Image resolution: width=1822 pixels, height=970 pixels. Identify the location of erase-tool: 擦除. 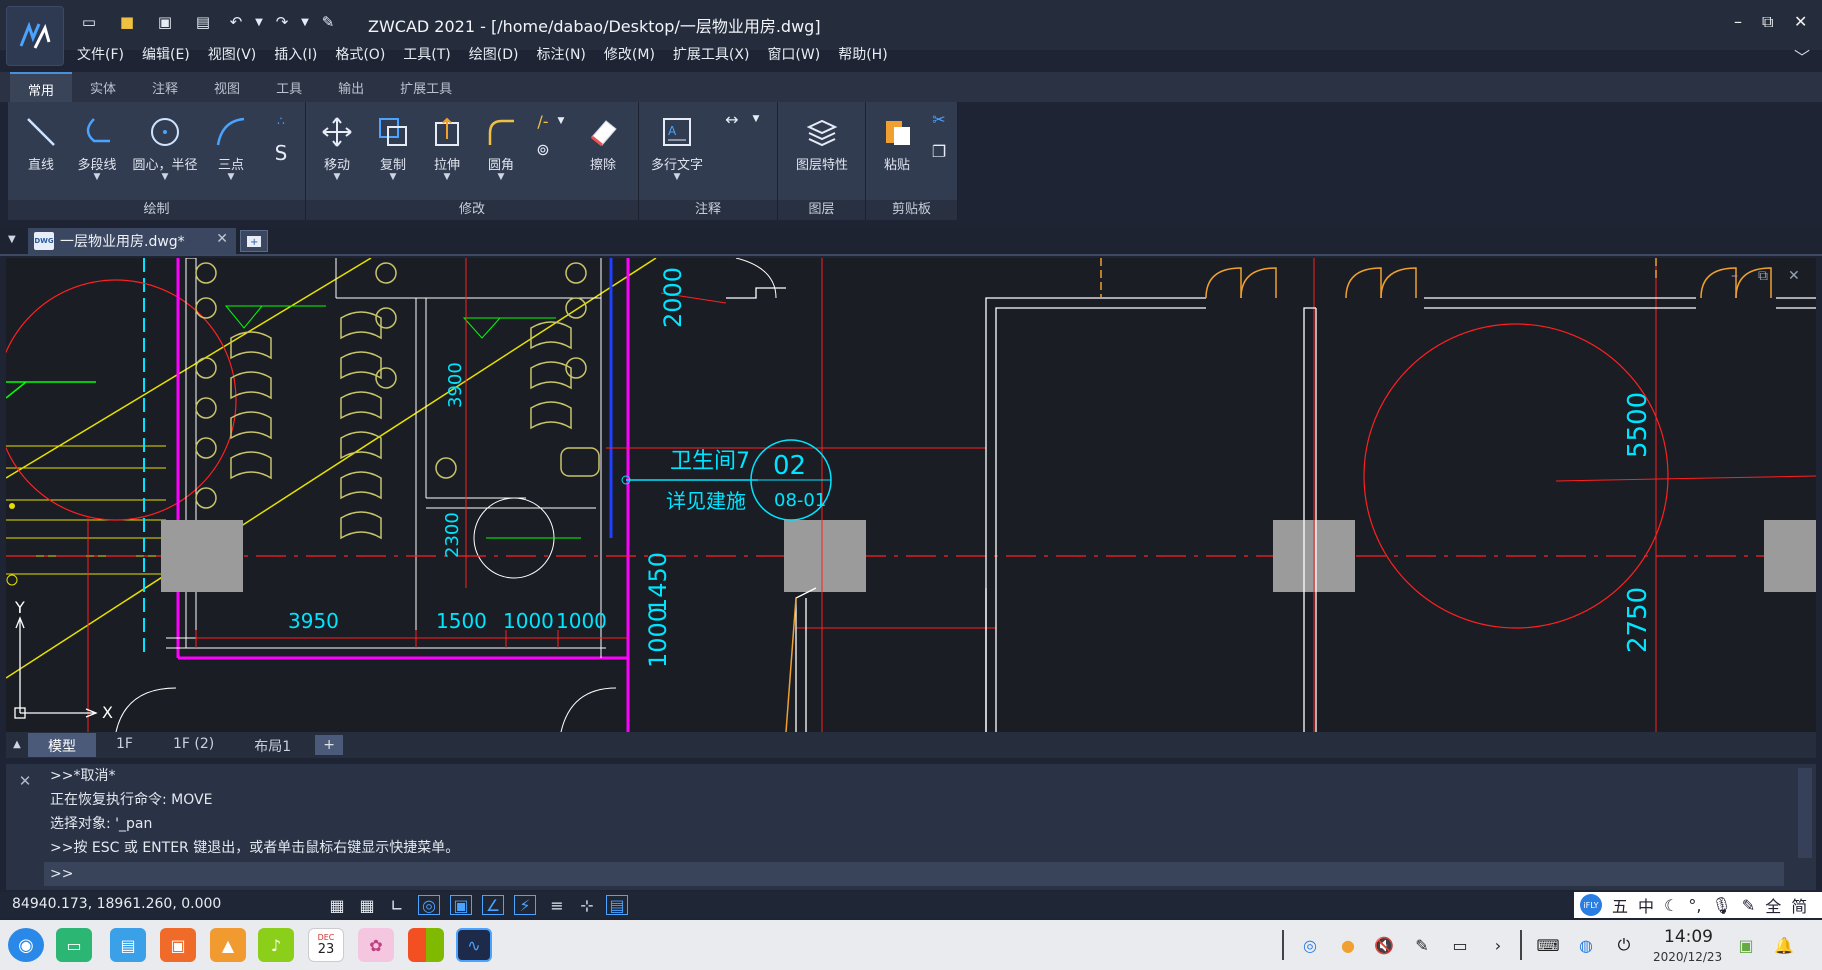
(603, 142).